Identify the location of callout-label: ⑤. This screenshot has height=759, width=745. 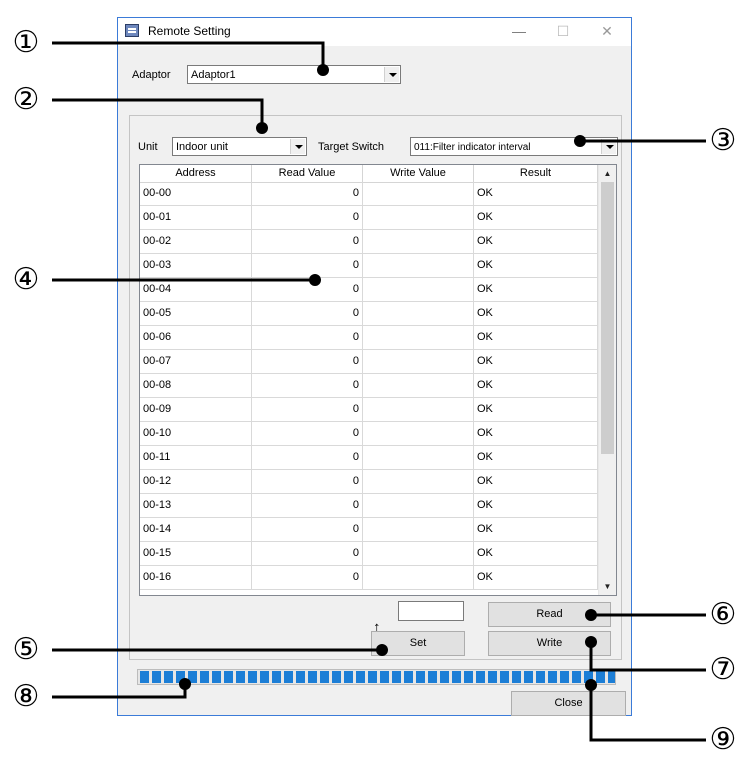
(26, 649).